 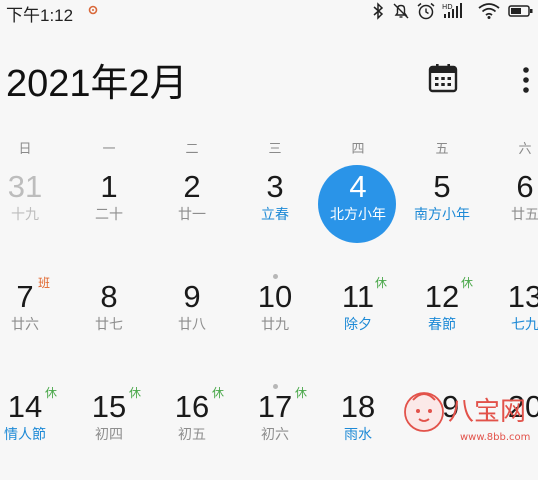 I want to click on day-cell-9: 9 廿八, so click(x=192, y=320).